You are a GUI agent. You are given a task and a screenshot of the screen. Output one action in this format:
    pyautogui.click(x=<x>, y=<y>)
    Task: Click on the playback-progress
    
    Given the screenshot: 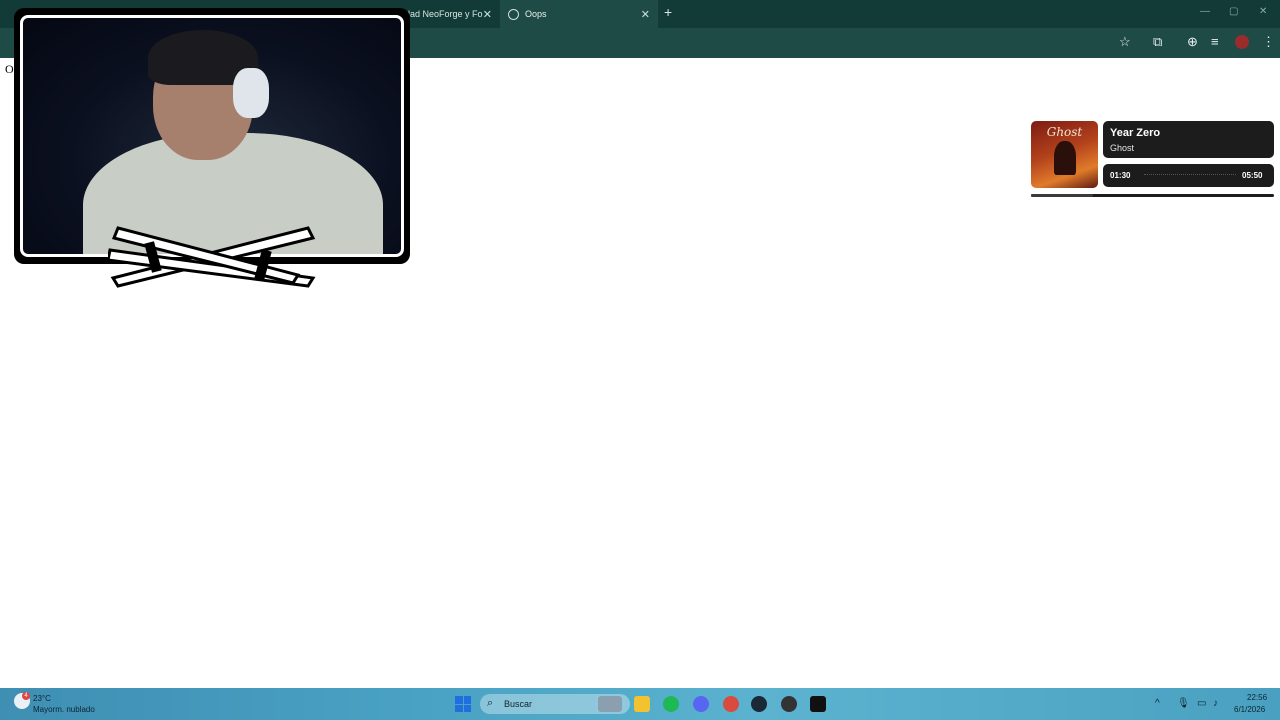 What is the action you would take?
    pyautogui.click(x=1152, y=195)
    